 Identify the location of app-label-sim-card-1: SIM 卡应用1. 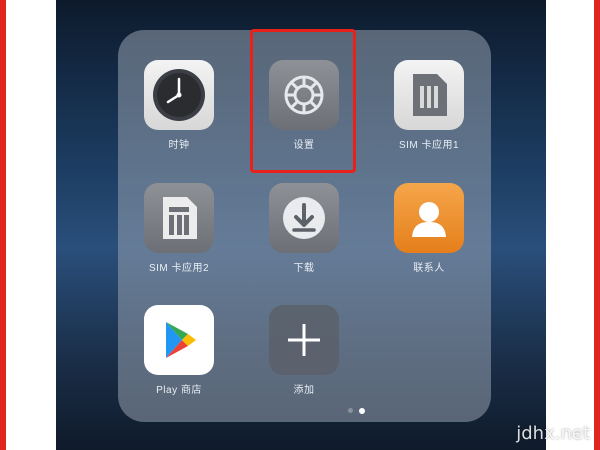
(429, 145).